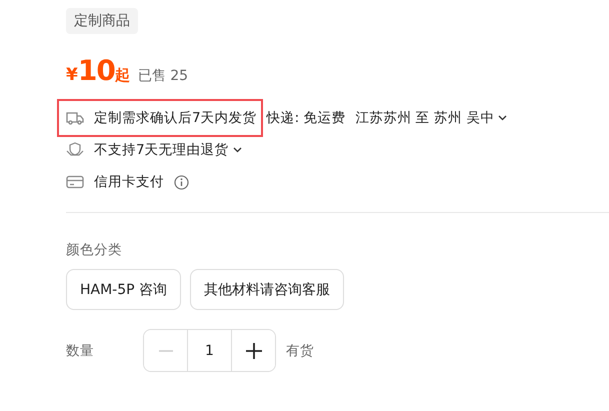 The height and width of the screenshot is (411, 609). I want to click on price-suffix: 起, so click(122, 75).